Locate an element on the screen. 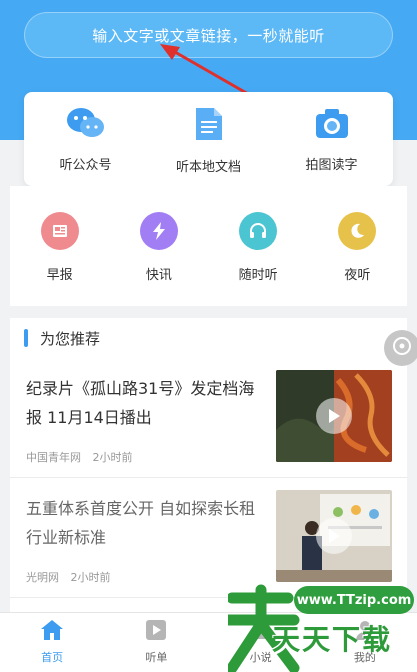 This screenshot has width=417, height=672. camera-icon is located at coordinates (332, 125).